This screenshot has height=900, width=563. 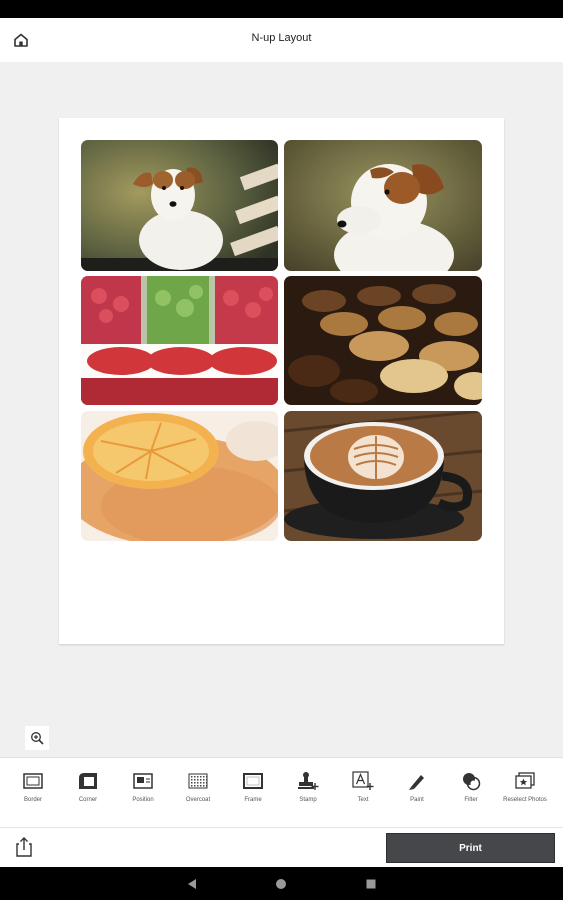 I want to click on photo-dog-on-bench, so click(x=179, y=205).